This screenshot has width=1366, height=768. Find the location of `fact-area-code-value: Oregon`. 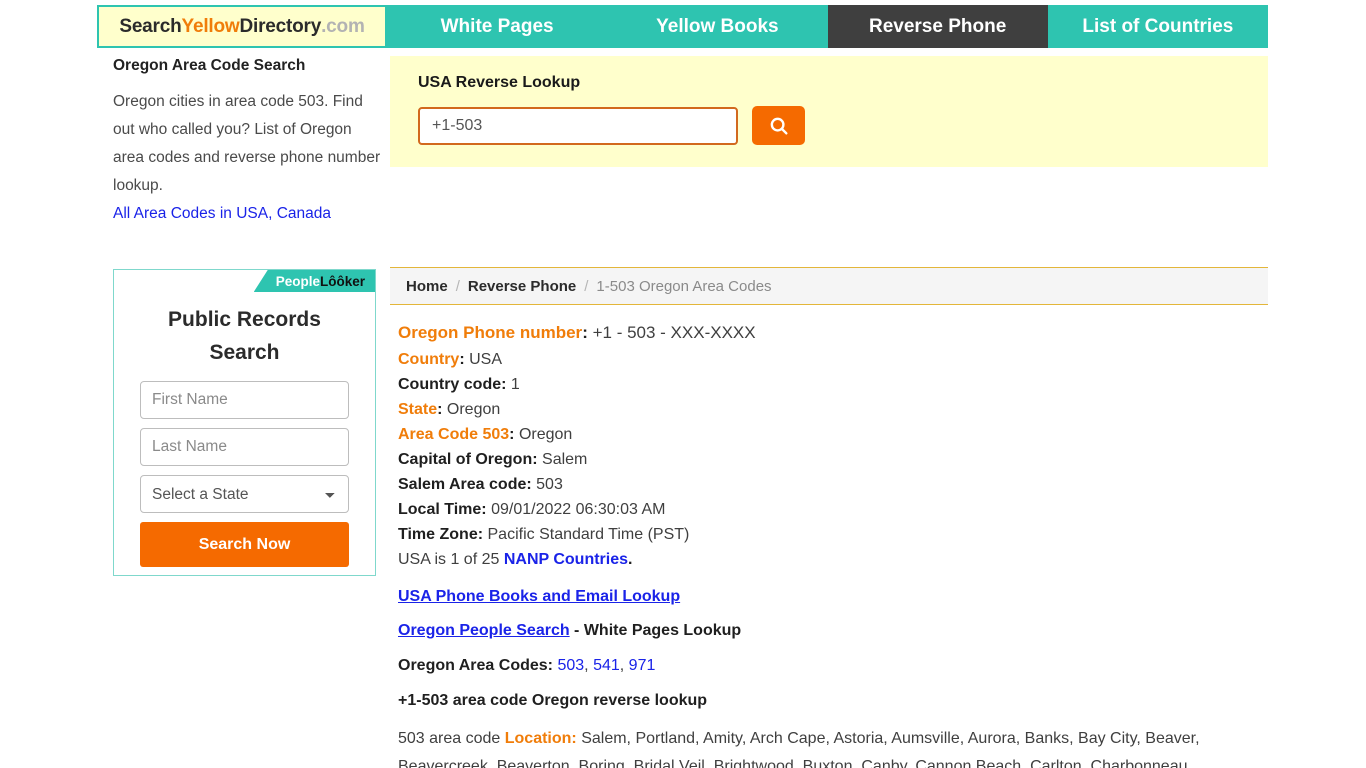

fact-area-code-value: Oregon is located at coordinates (545, 434).